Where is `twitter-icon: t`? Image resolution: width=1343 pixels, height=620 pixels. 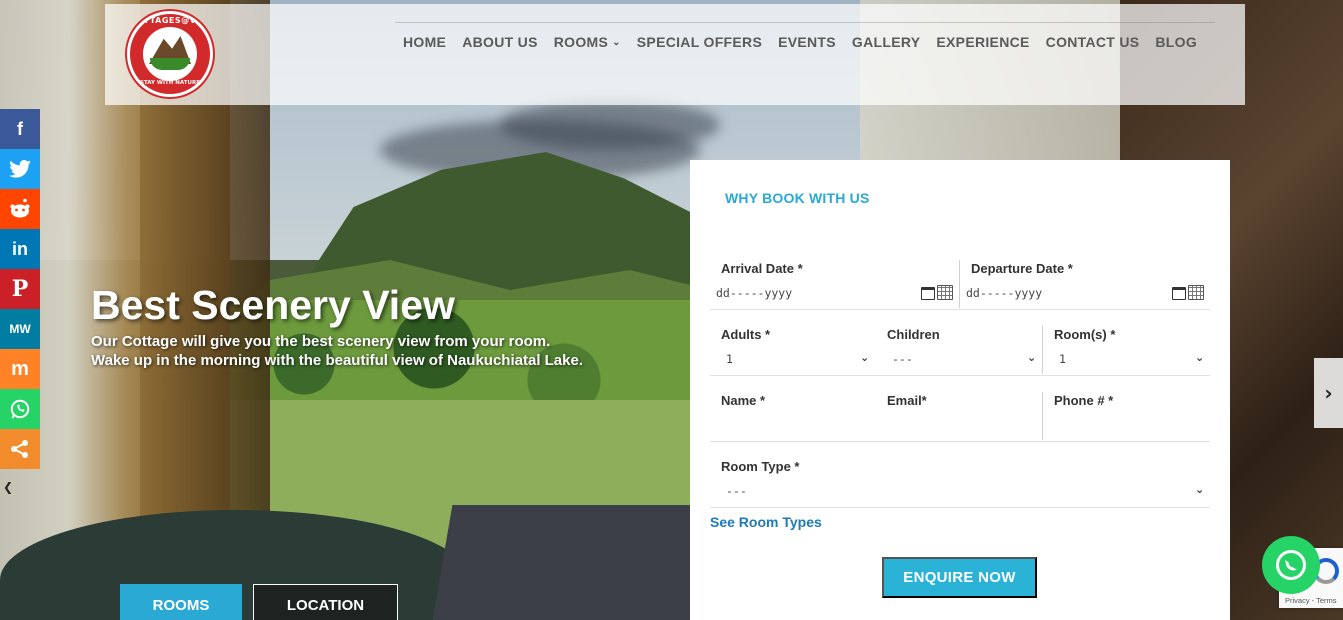 twitter-icon: t is located at coordinates (20, 169).